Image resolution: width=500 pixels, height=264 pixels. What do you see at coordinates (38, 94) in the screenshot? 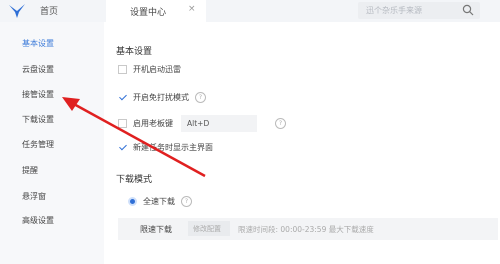
I see `sidebar-item-takeover: 接管设置` at bounding box center [38, 94].